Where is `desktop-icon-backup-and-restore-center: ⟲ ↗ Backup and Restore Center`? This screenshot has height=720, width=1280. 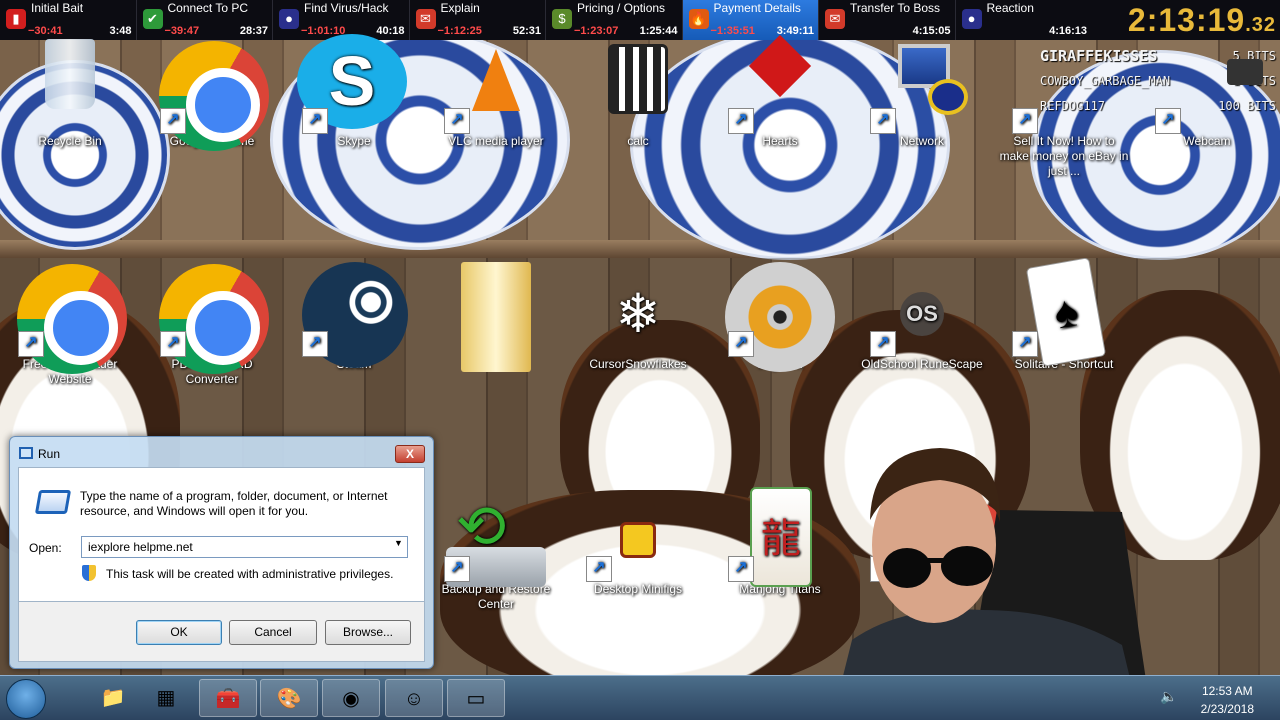
desktop-icon-backup-and-restore-center: ⟲ ↗ Backup and Restore Center is located at coordinates (496, 549).